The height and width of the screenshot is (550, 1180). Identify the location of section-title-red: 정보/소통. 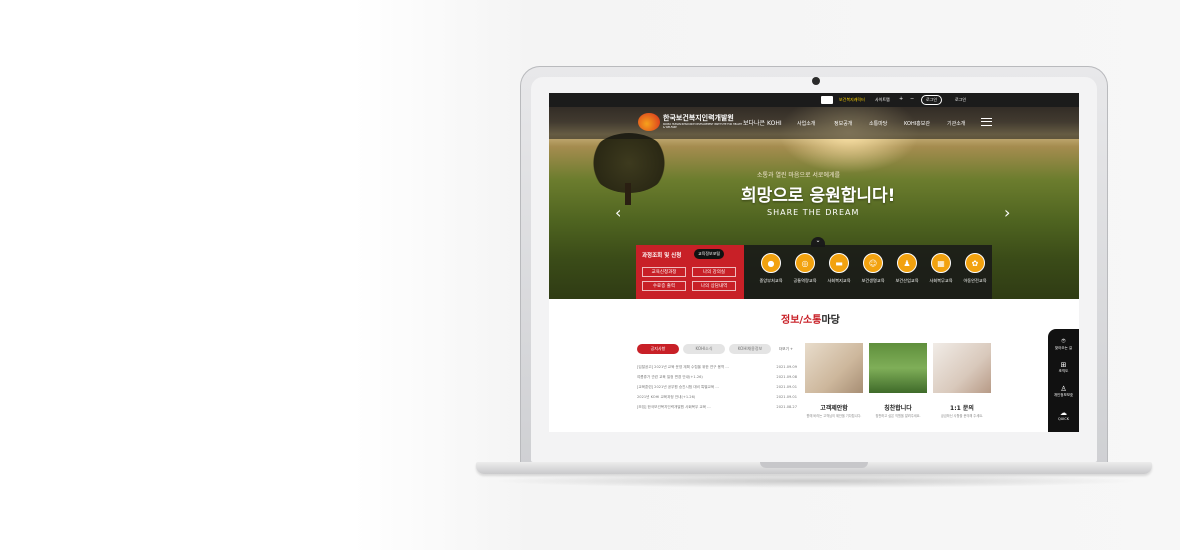
(801, 320).